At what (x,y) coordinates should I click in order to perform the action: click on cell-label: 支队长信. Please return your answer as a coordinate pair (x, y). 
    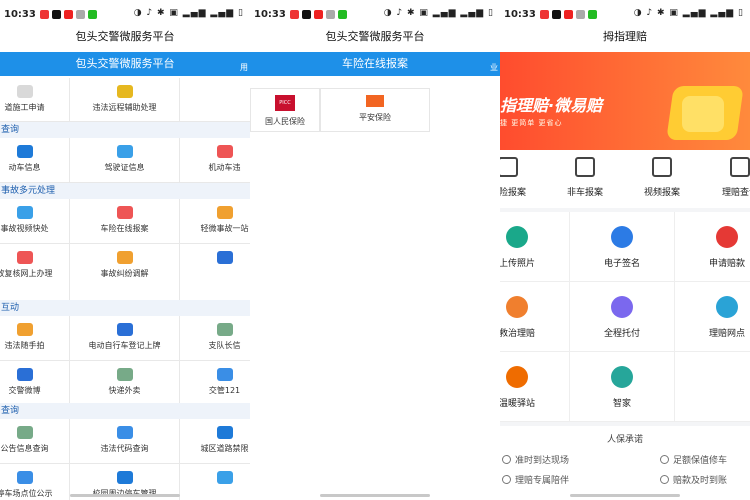
    Looking at the image, I should click on (224, 345).